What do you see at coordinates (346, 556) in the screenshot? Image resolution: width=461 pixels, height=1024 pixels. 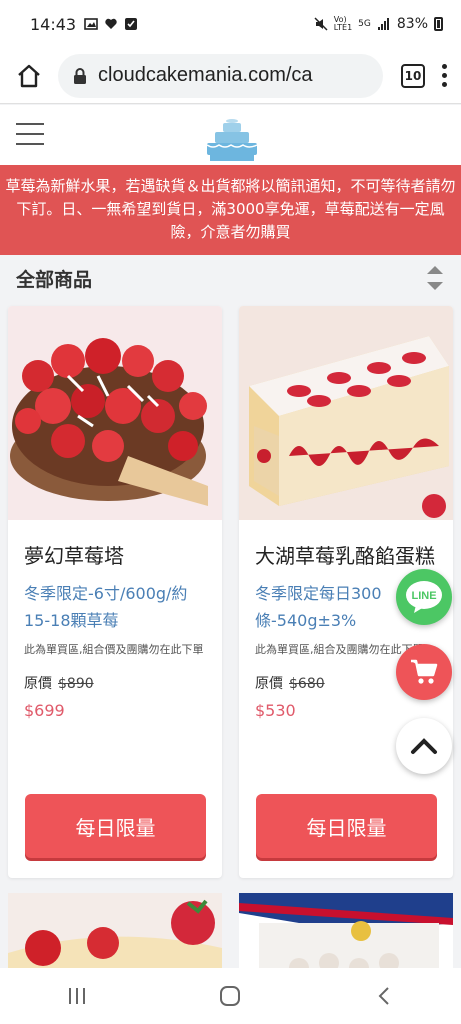 I see `product-title: 大湖草莓乳酪餡蛋糕` at bounding box center [346, 556].